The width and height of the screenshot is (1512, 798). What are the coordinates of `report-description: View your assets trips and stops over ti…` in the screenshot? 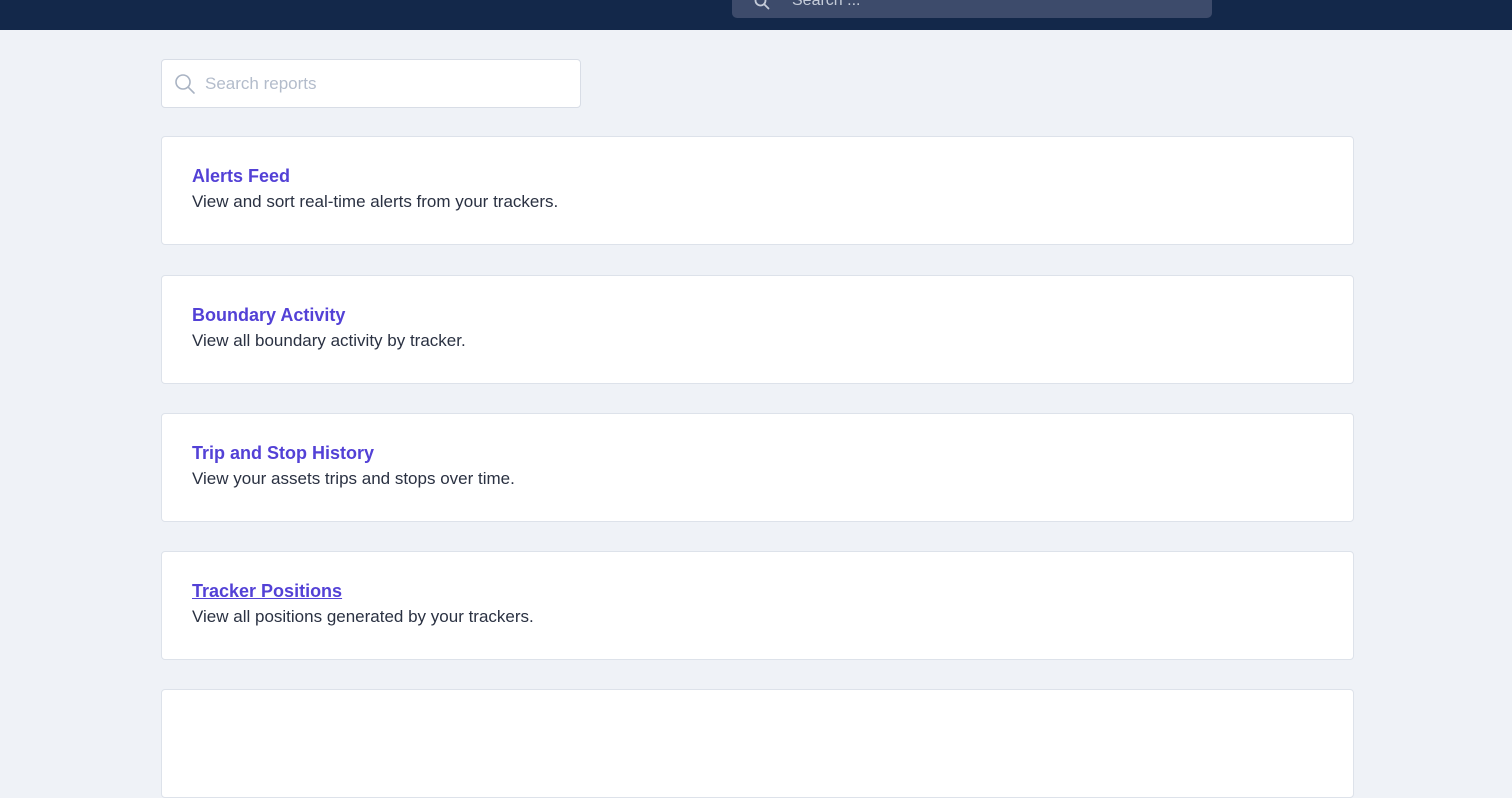 It's located at (353, 478).